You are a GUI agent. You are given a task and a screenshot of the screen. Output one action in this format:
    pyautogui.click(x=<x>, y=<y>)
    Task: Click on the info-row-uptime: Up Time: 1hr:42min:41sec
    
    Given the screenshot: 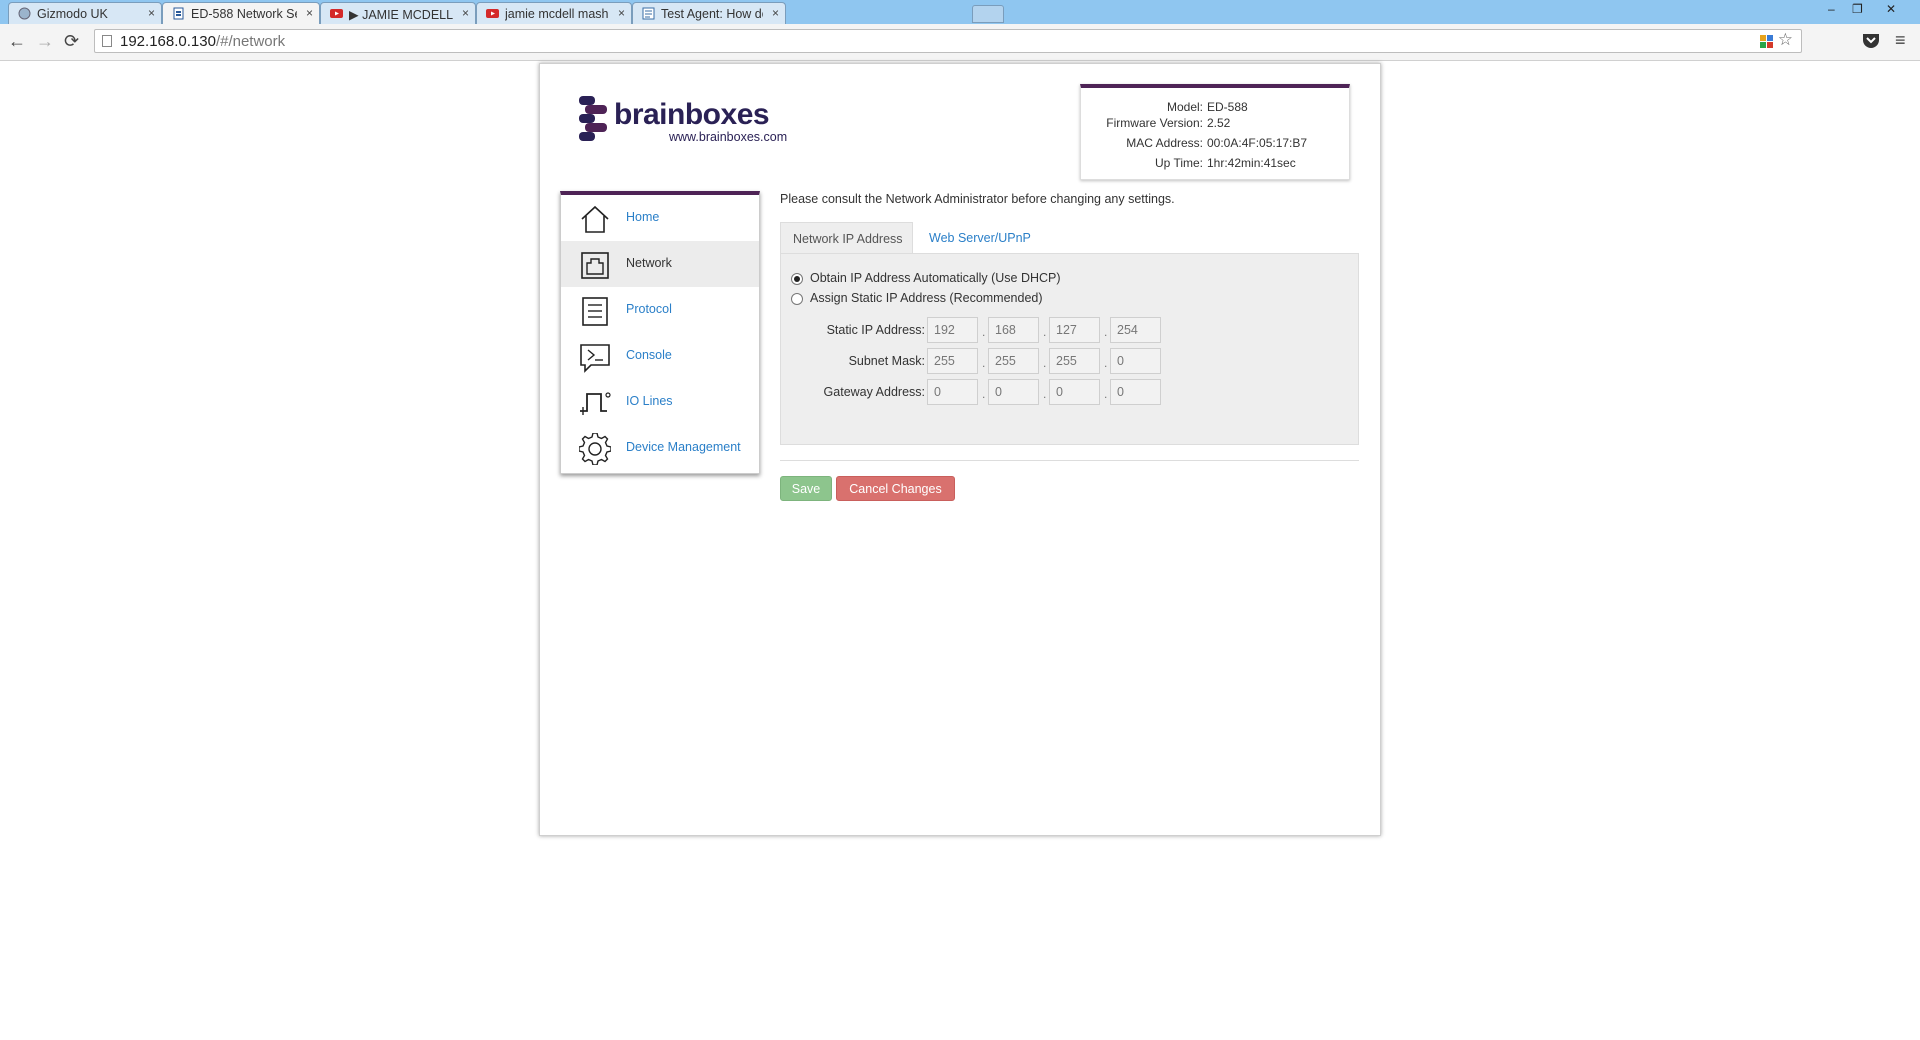 What is the action you would take?
    pyautogui.click(x=1216, y=165)
    